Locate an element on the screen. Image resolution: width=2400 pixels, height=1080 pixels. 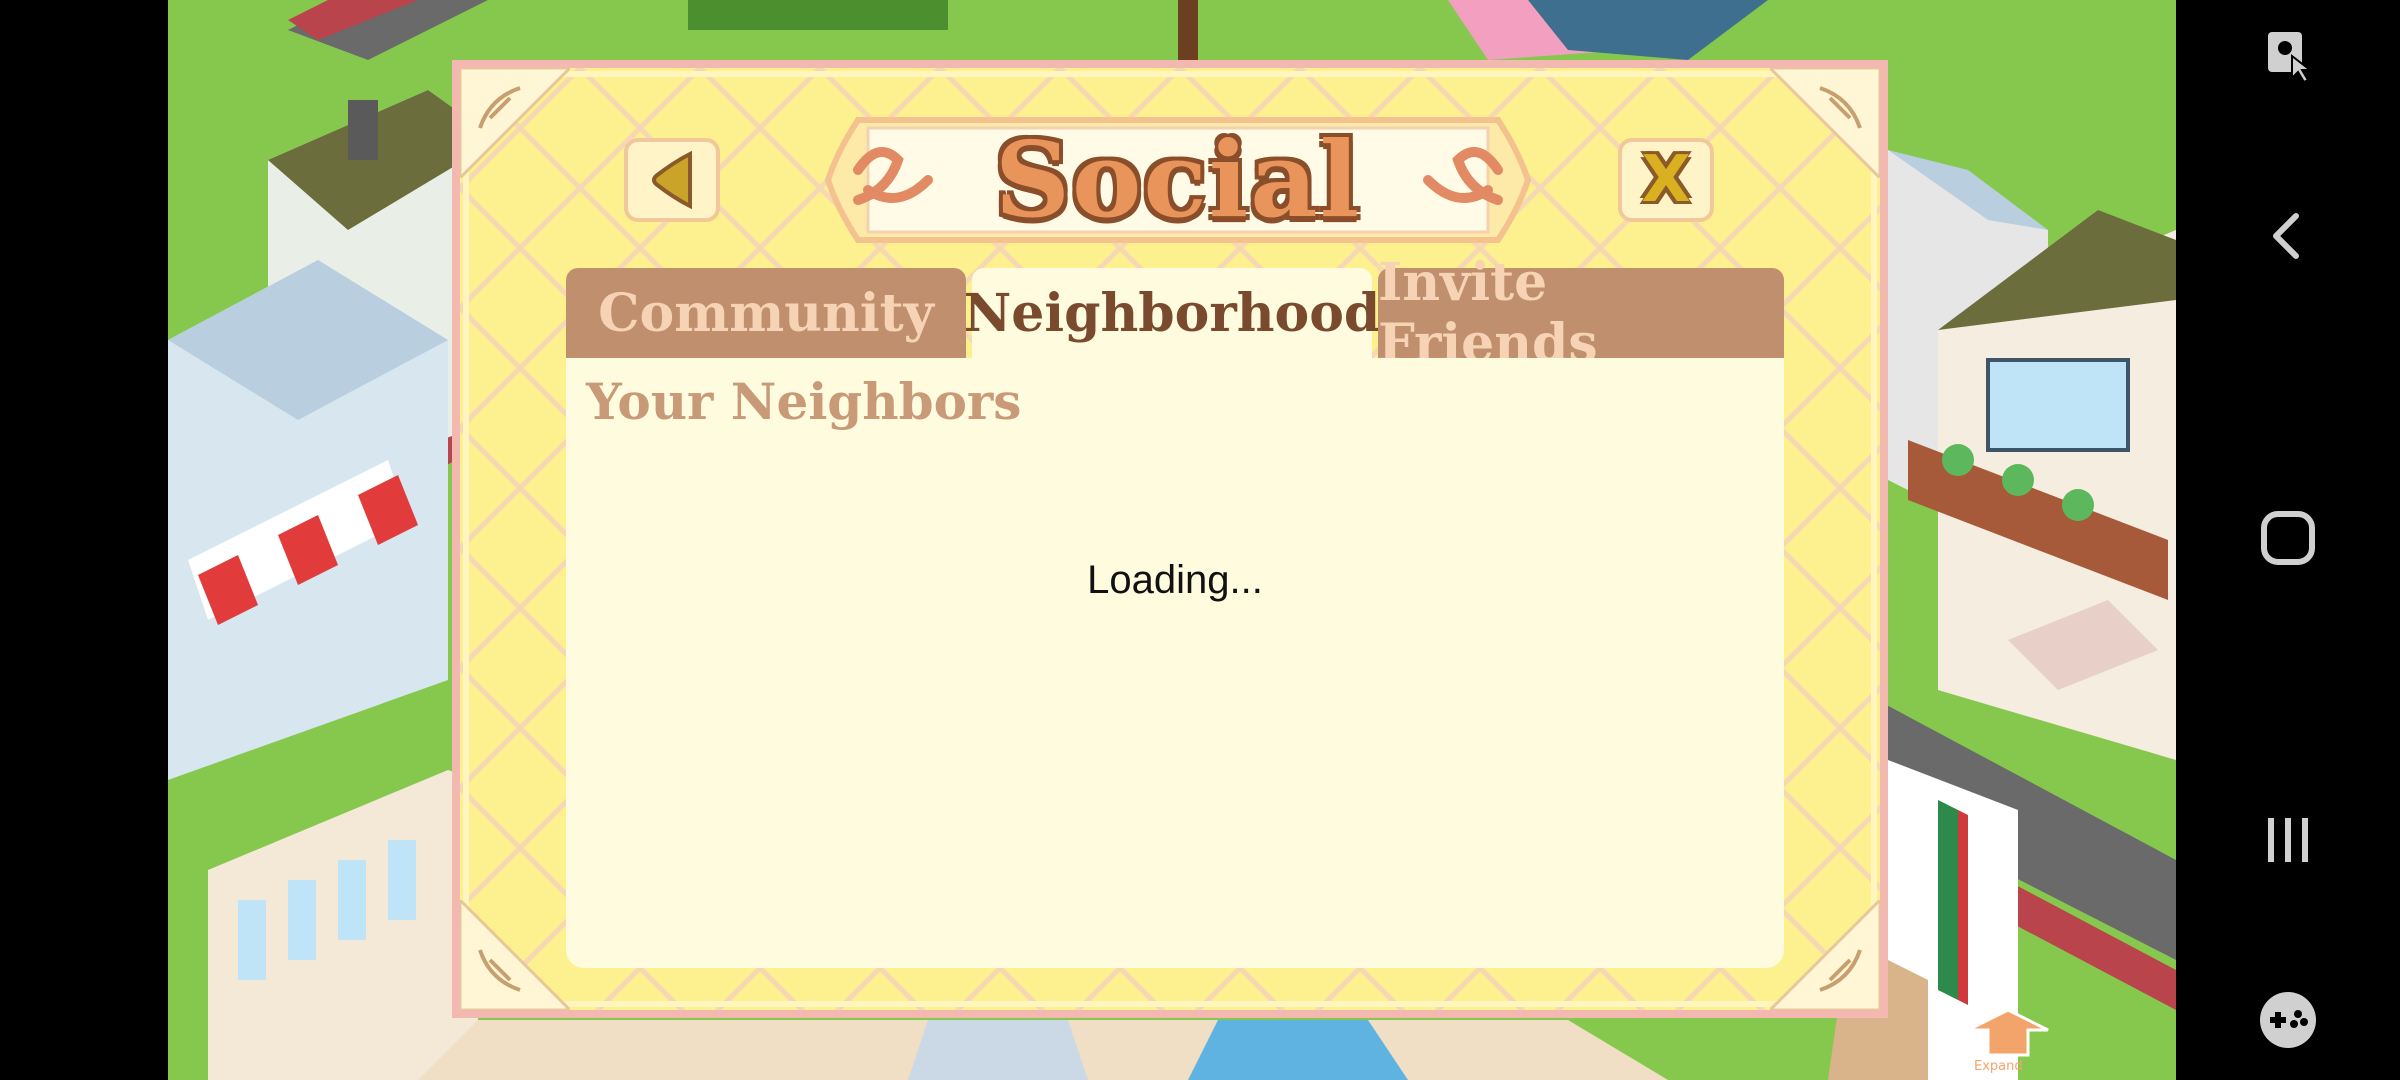
nav-home-button is located at coordinates (2288, 538).